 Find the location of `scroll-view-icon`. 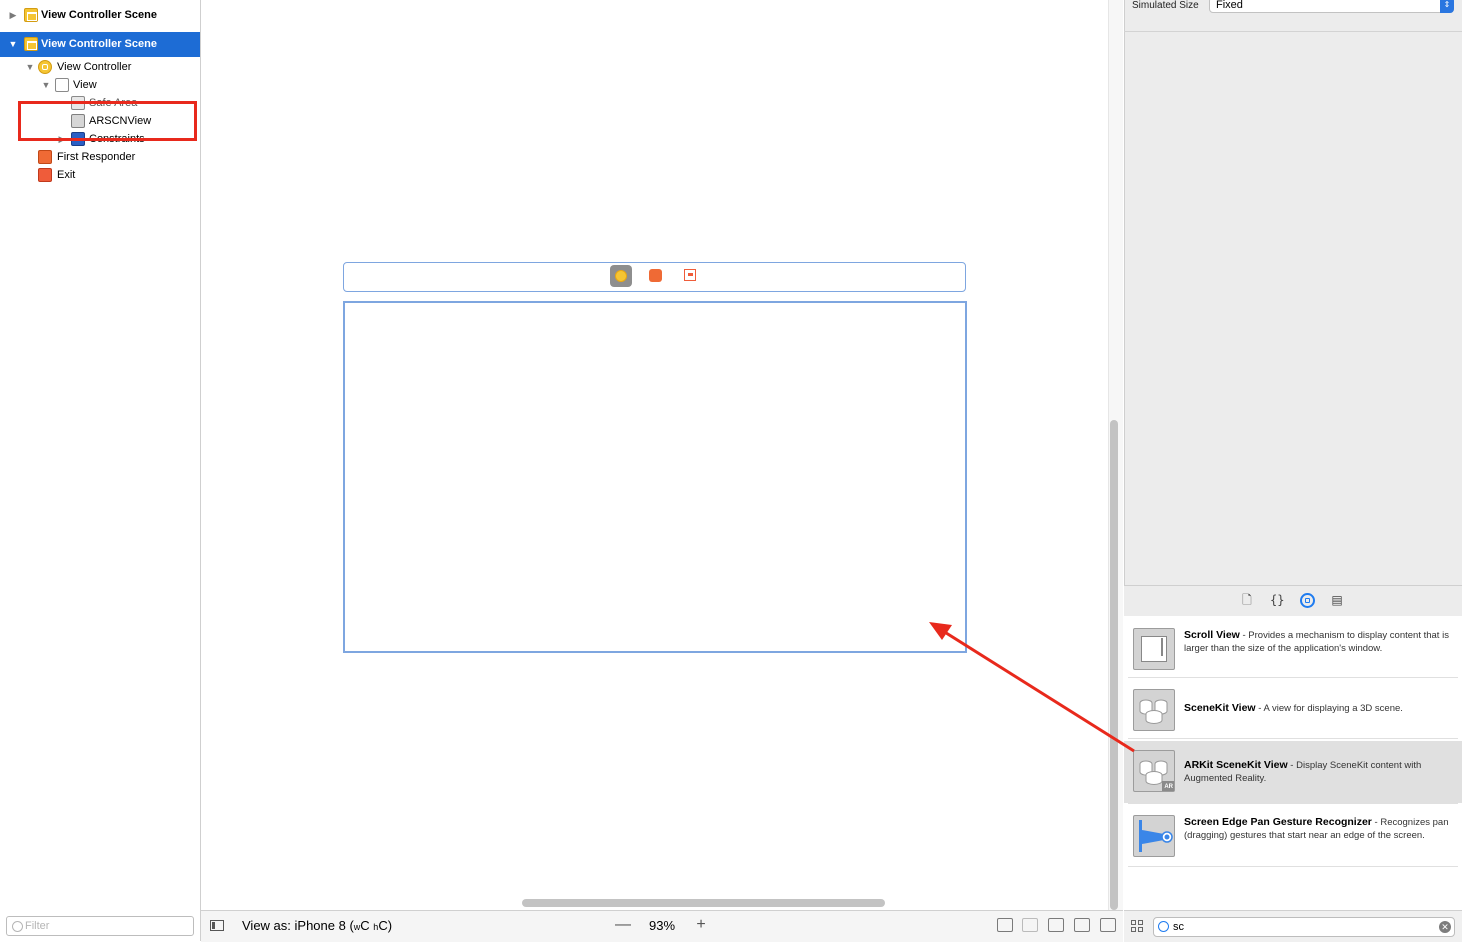

scroll-view-icon is located at coordinates (1154, 649).